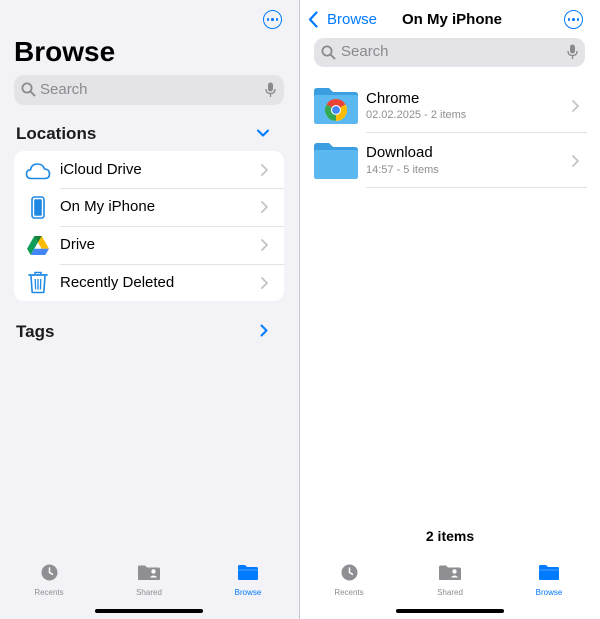  I want to click on trash-icon, so click(38, 282).